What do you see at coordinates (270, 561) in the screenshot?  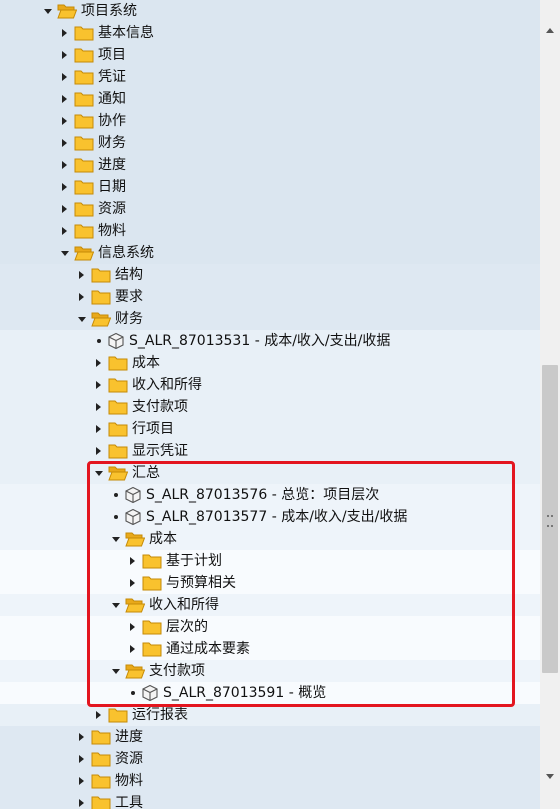 I see `folder-node: 基于计划` at bounding box center [270, 561].